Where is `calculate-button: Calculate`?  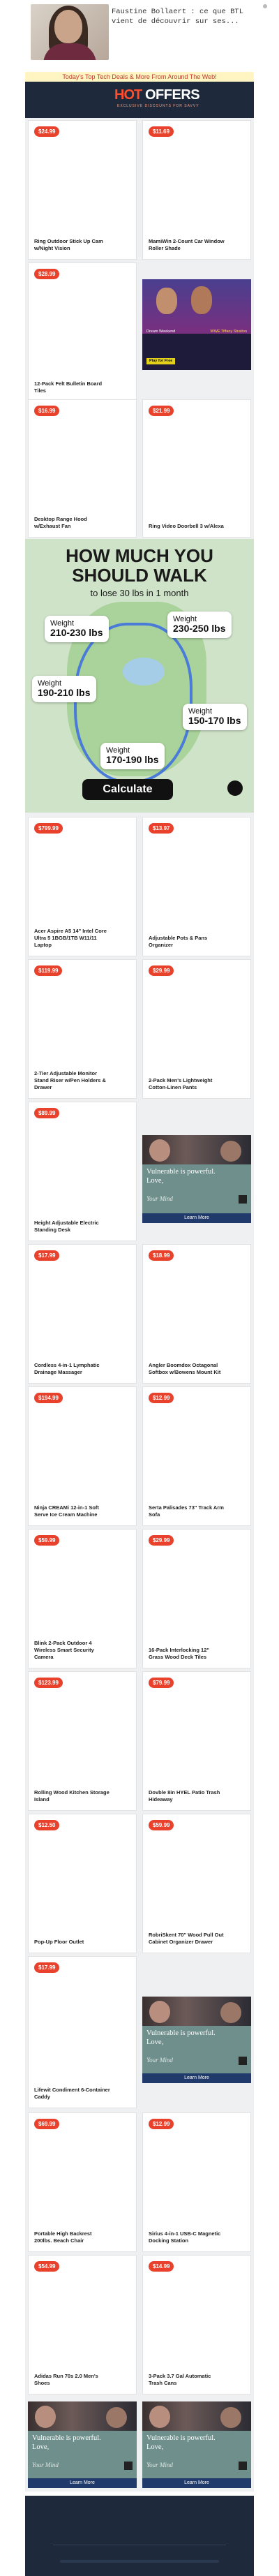
calculate-button: Calculate is located at coordinates (127, 789).